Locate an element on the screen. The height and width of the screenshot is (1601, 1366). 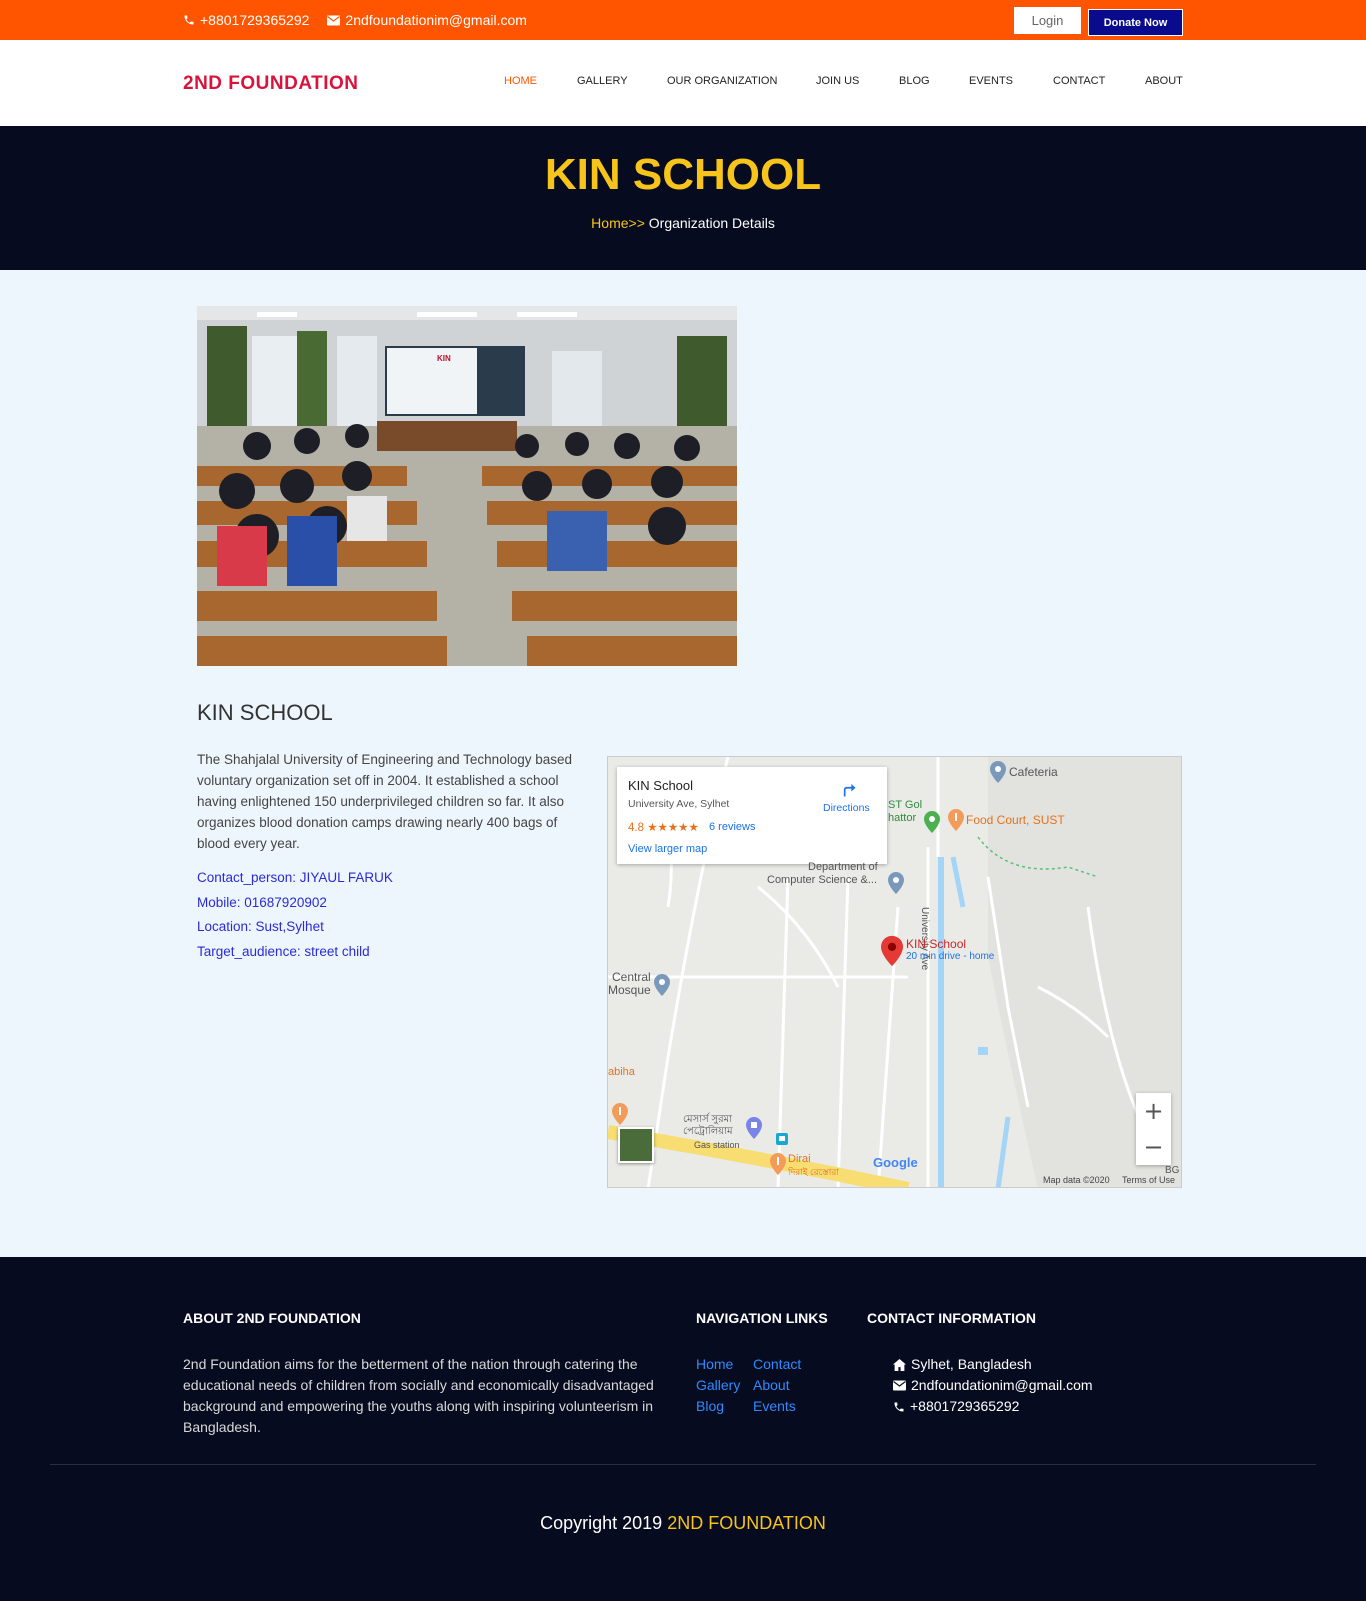
breadcrumb: Home>> Organization Details is located at coordinates (683, 223).